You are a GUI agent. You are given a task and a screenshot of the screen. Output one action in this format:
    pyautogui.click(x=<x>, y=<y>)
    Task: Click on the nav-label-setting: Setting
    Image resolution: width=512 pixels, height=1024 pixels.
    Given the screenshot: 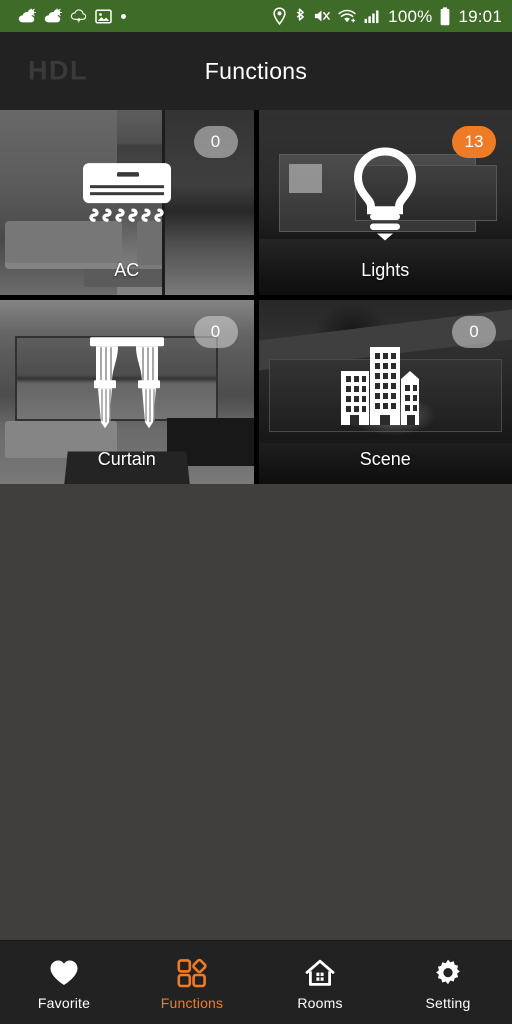 What is the action you would take?
    pyautogui.click(x=448, y=1003)
    